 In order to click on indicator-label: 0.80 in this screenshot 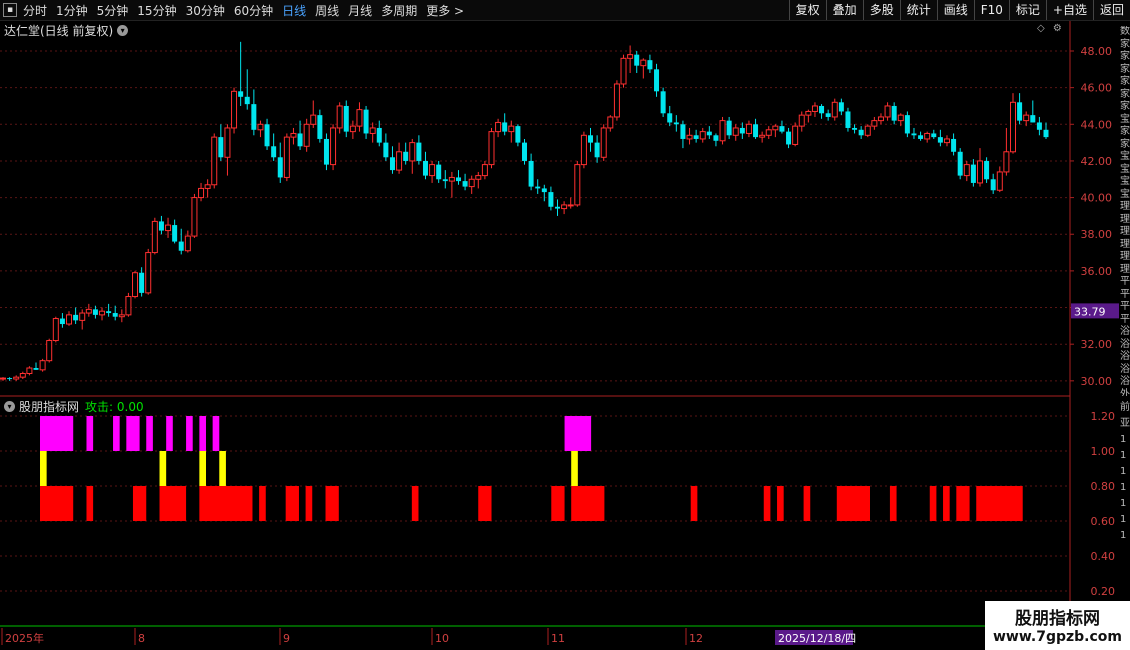, I will do `click(1103, 486)`.